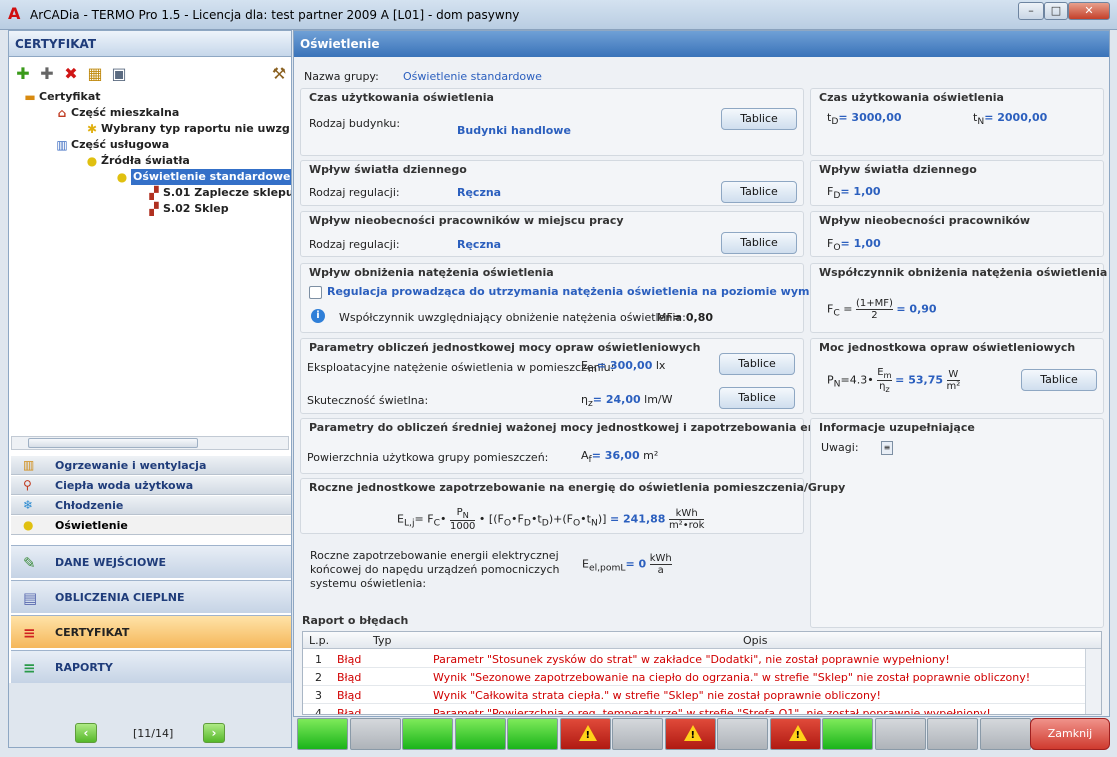 The width and height of the screenshot is (1117, 757). I want to click on add-gray-icon: ✚, so click(47, 74).